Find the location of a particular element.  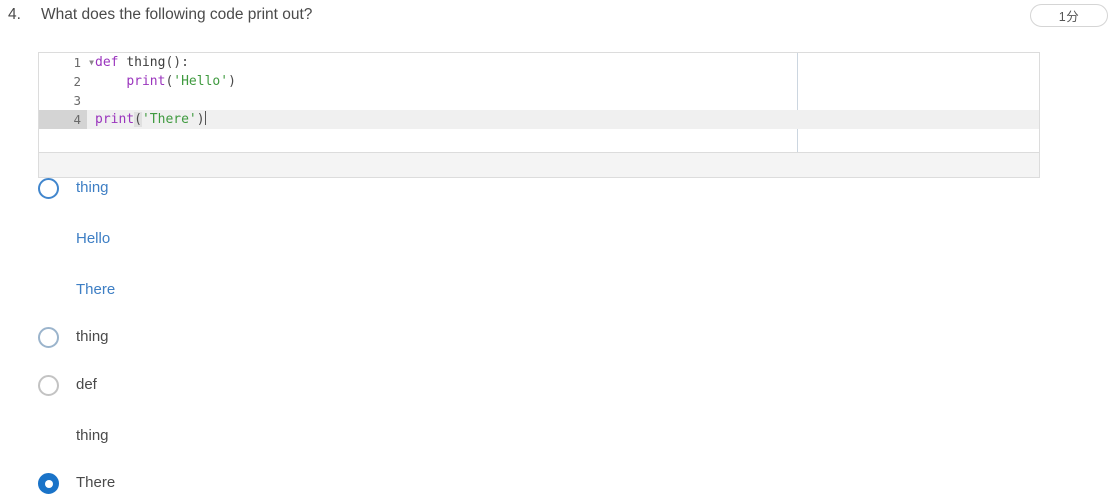

gutter-line-2: 2 is located at coordinates (63, 81).